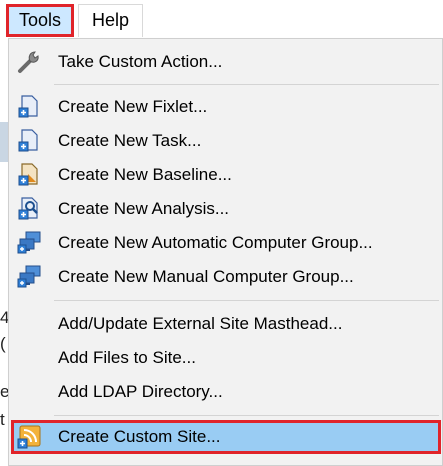 The image size is (443, 466). Describe the element at coordinates (2, 419) in the screenshot. I see `background-text-fragment: t` at that location.